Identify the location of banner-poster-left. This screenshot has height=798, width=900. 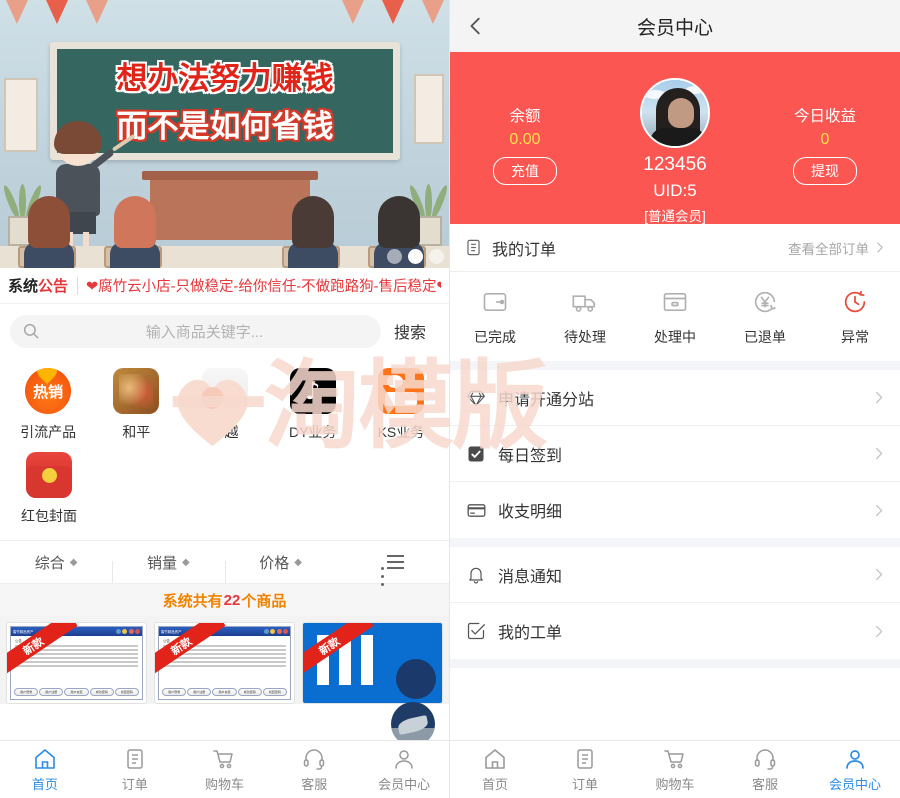
(21, 115).